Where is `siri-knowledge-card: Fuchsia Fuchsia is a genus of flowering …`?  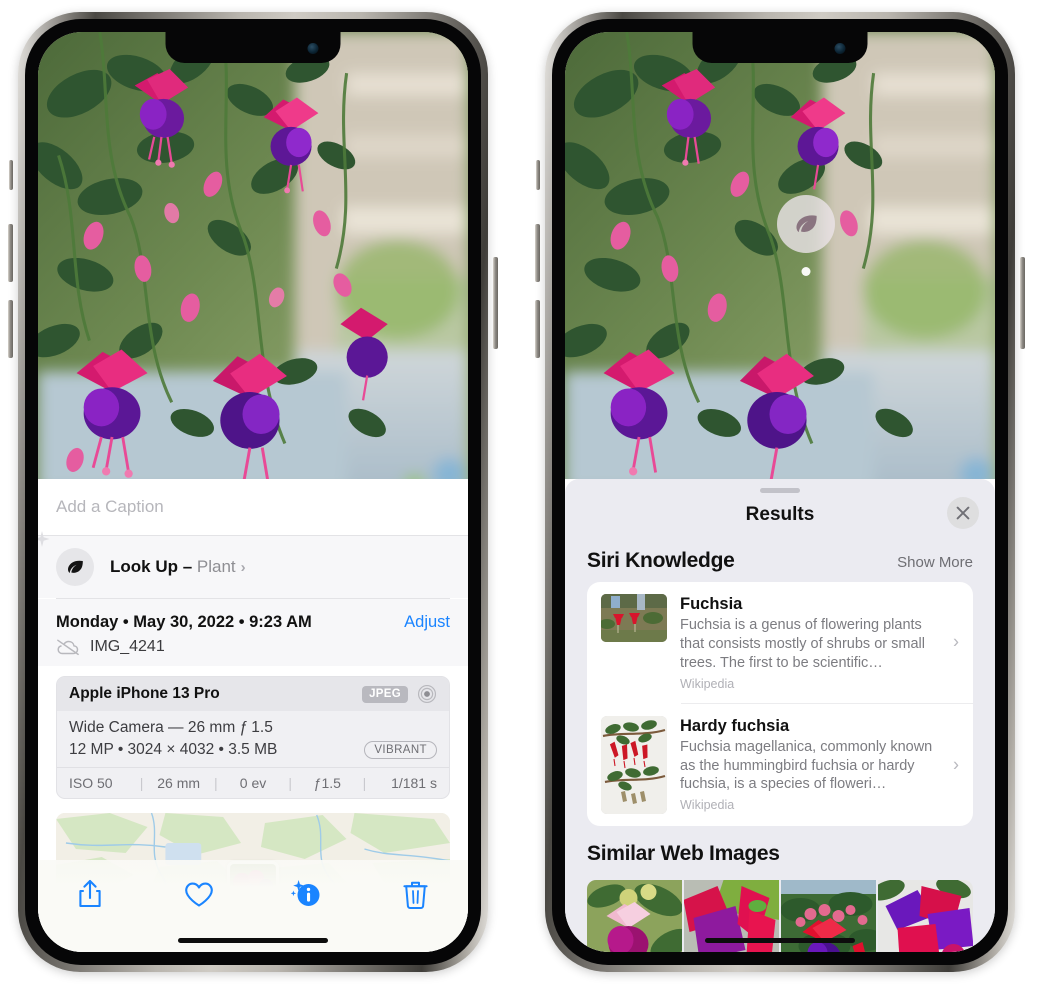 siri-knowledge-card: Fuchsia Fuchsia is a genus of flowering … is located at coordinates (780, 704).